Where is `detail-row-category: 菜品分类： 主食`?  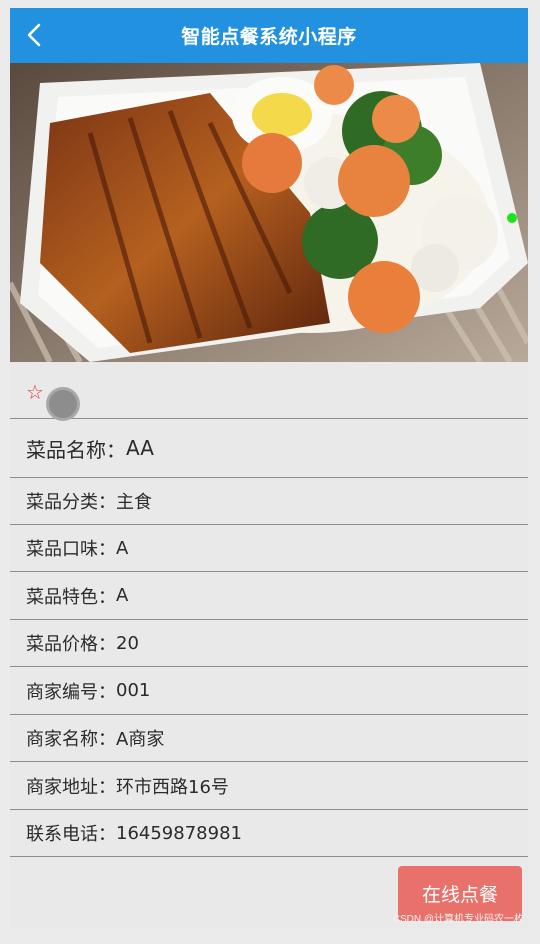
detail-row-category: 菜品分类： 主食 is located at coordinates (269, 501).